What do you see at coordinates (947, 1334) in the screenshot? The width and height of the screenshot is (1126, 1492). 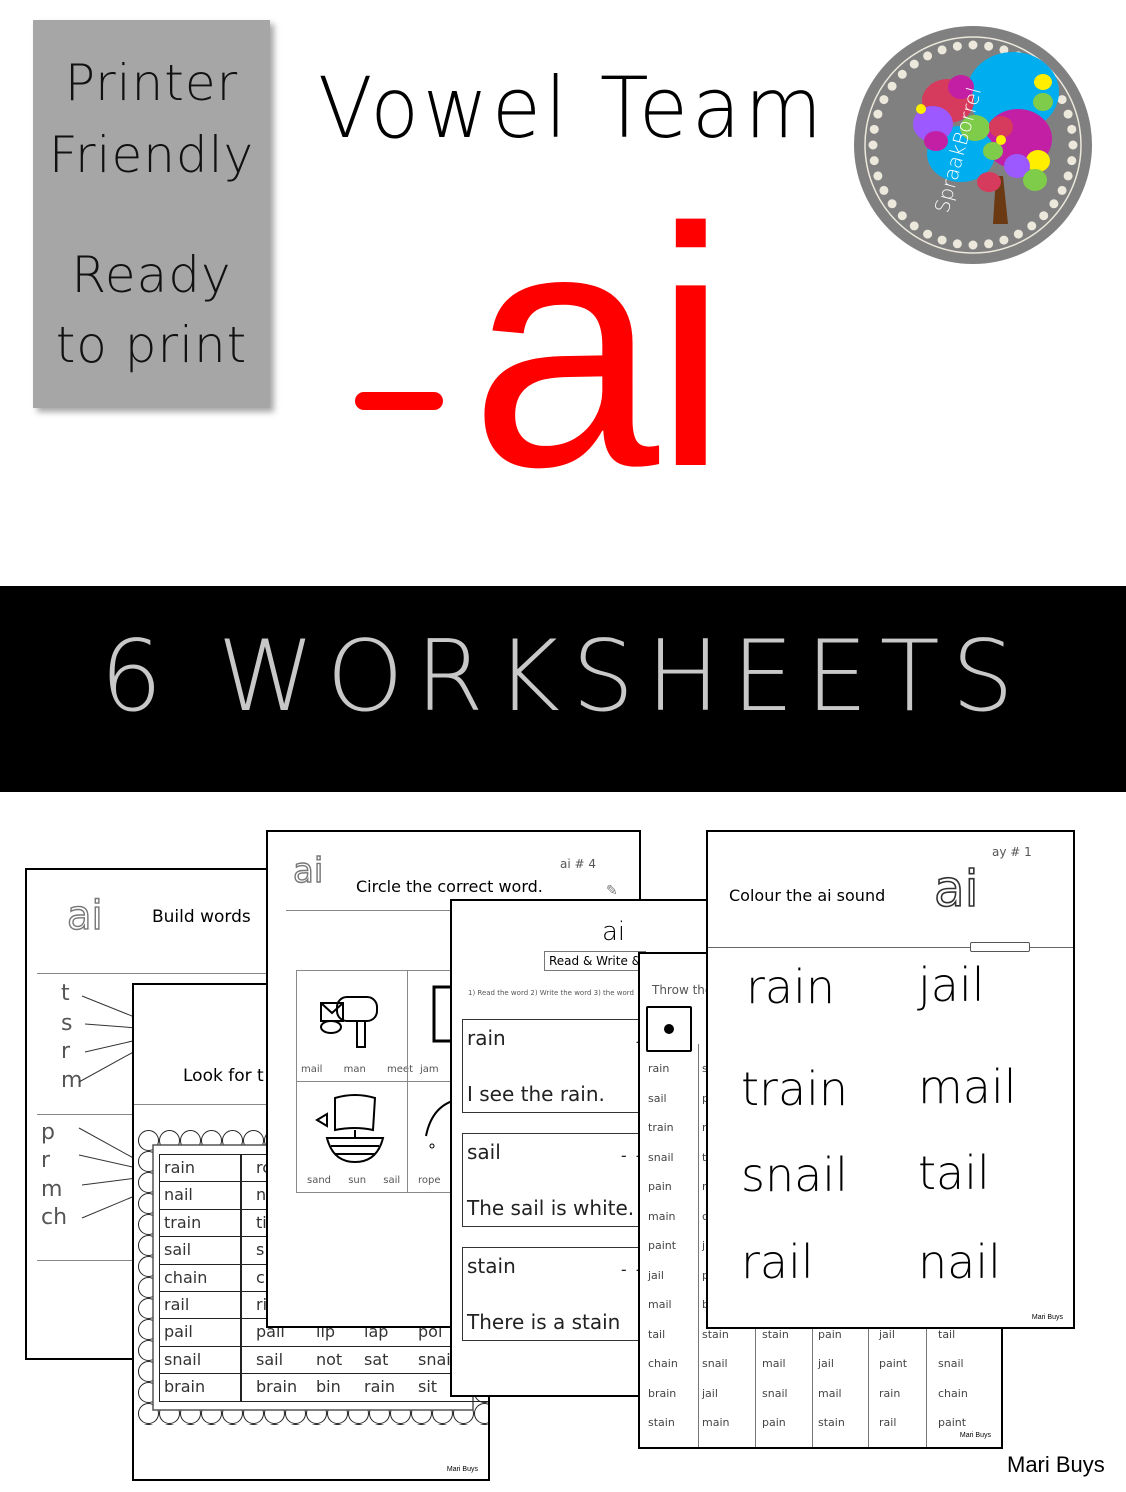 I see `dice-word: tail` at bounding box center [947, 1334].